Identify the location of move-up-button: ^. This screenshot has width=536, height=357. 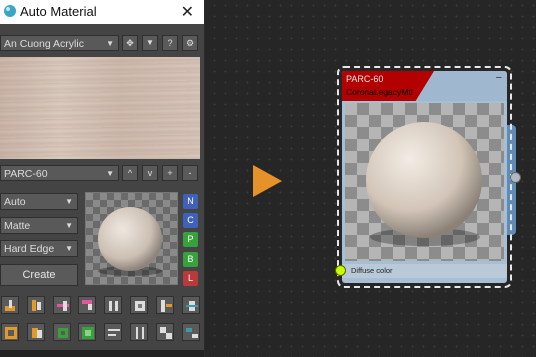
(130, 173).